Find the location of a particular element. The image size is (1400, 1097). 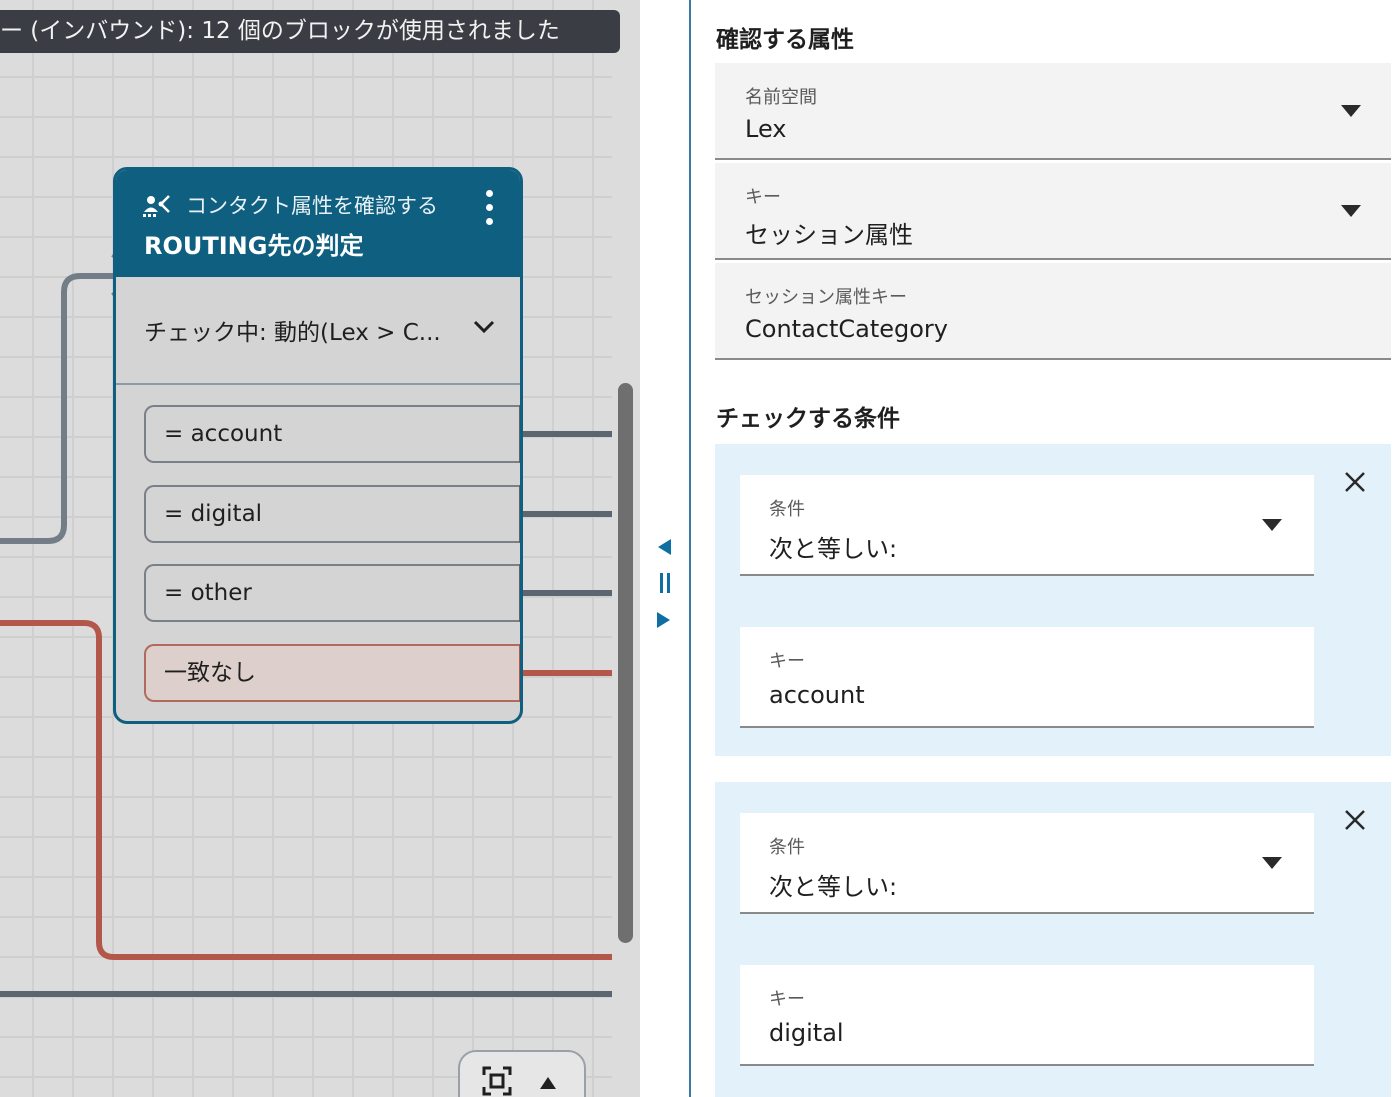

condition-key-field: キー digital is located at coordinates (1027, 1015).